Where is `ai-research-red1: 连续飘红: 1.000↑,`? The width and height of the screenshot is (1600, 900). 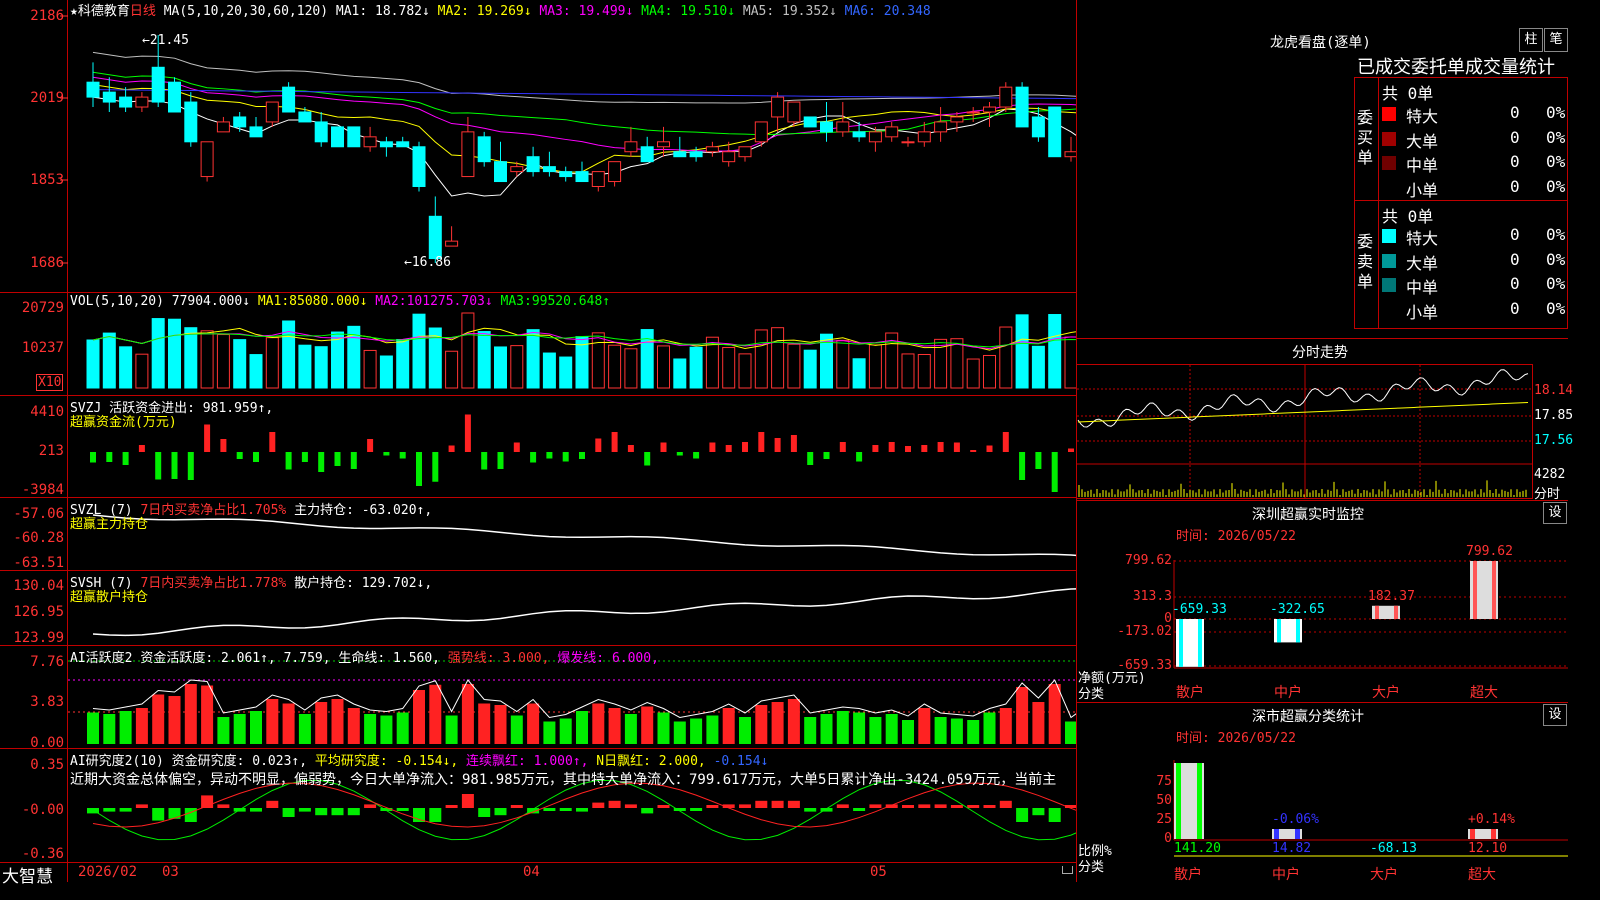 ai-research-red1: 连续飘红: 1.000↑, is located at coordinates (527, 761).